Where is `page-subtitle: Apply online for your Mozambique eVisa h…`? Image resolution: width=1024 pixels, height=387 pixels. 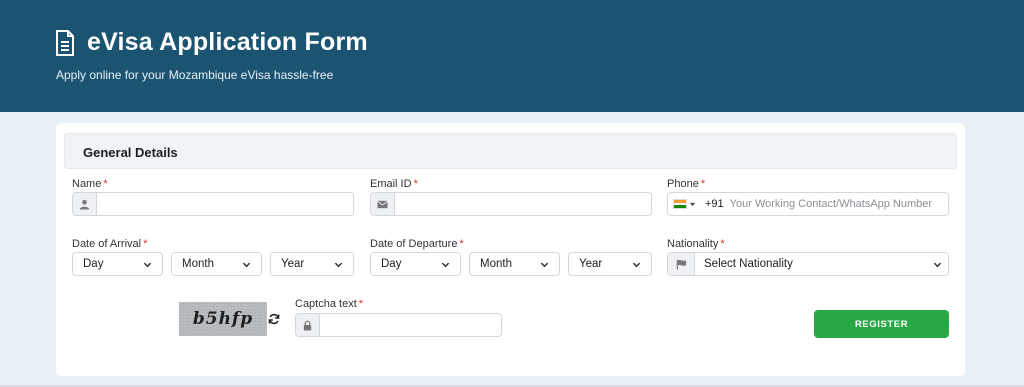 page-subtitle: Apply online for your Mozambique eVisa h… is located at coordinates (195, 75).